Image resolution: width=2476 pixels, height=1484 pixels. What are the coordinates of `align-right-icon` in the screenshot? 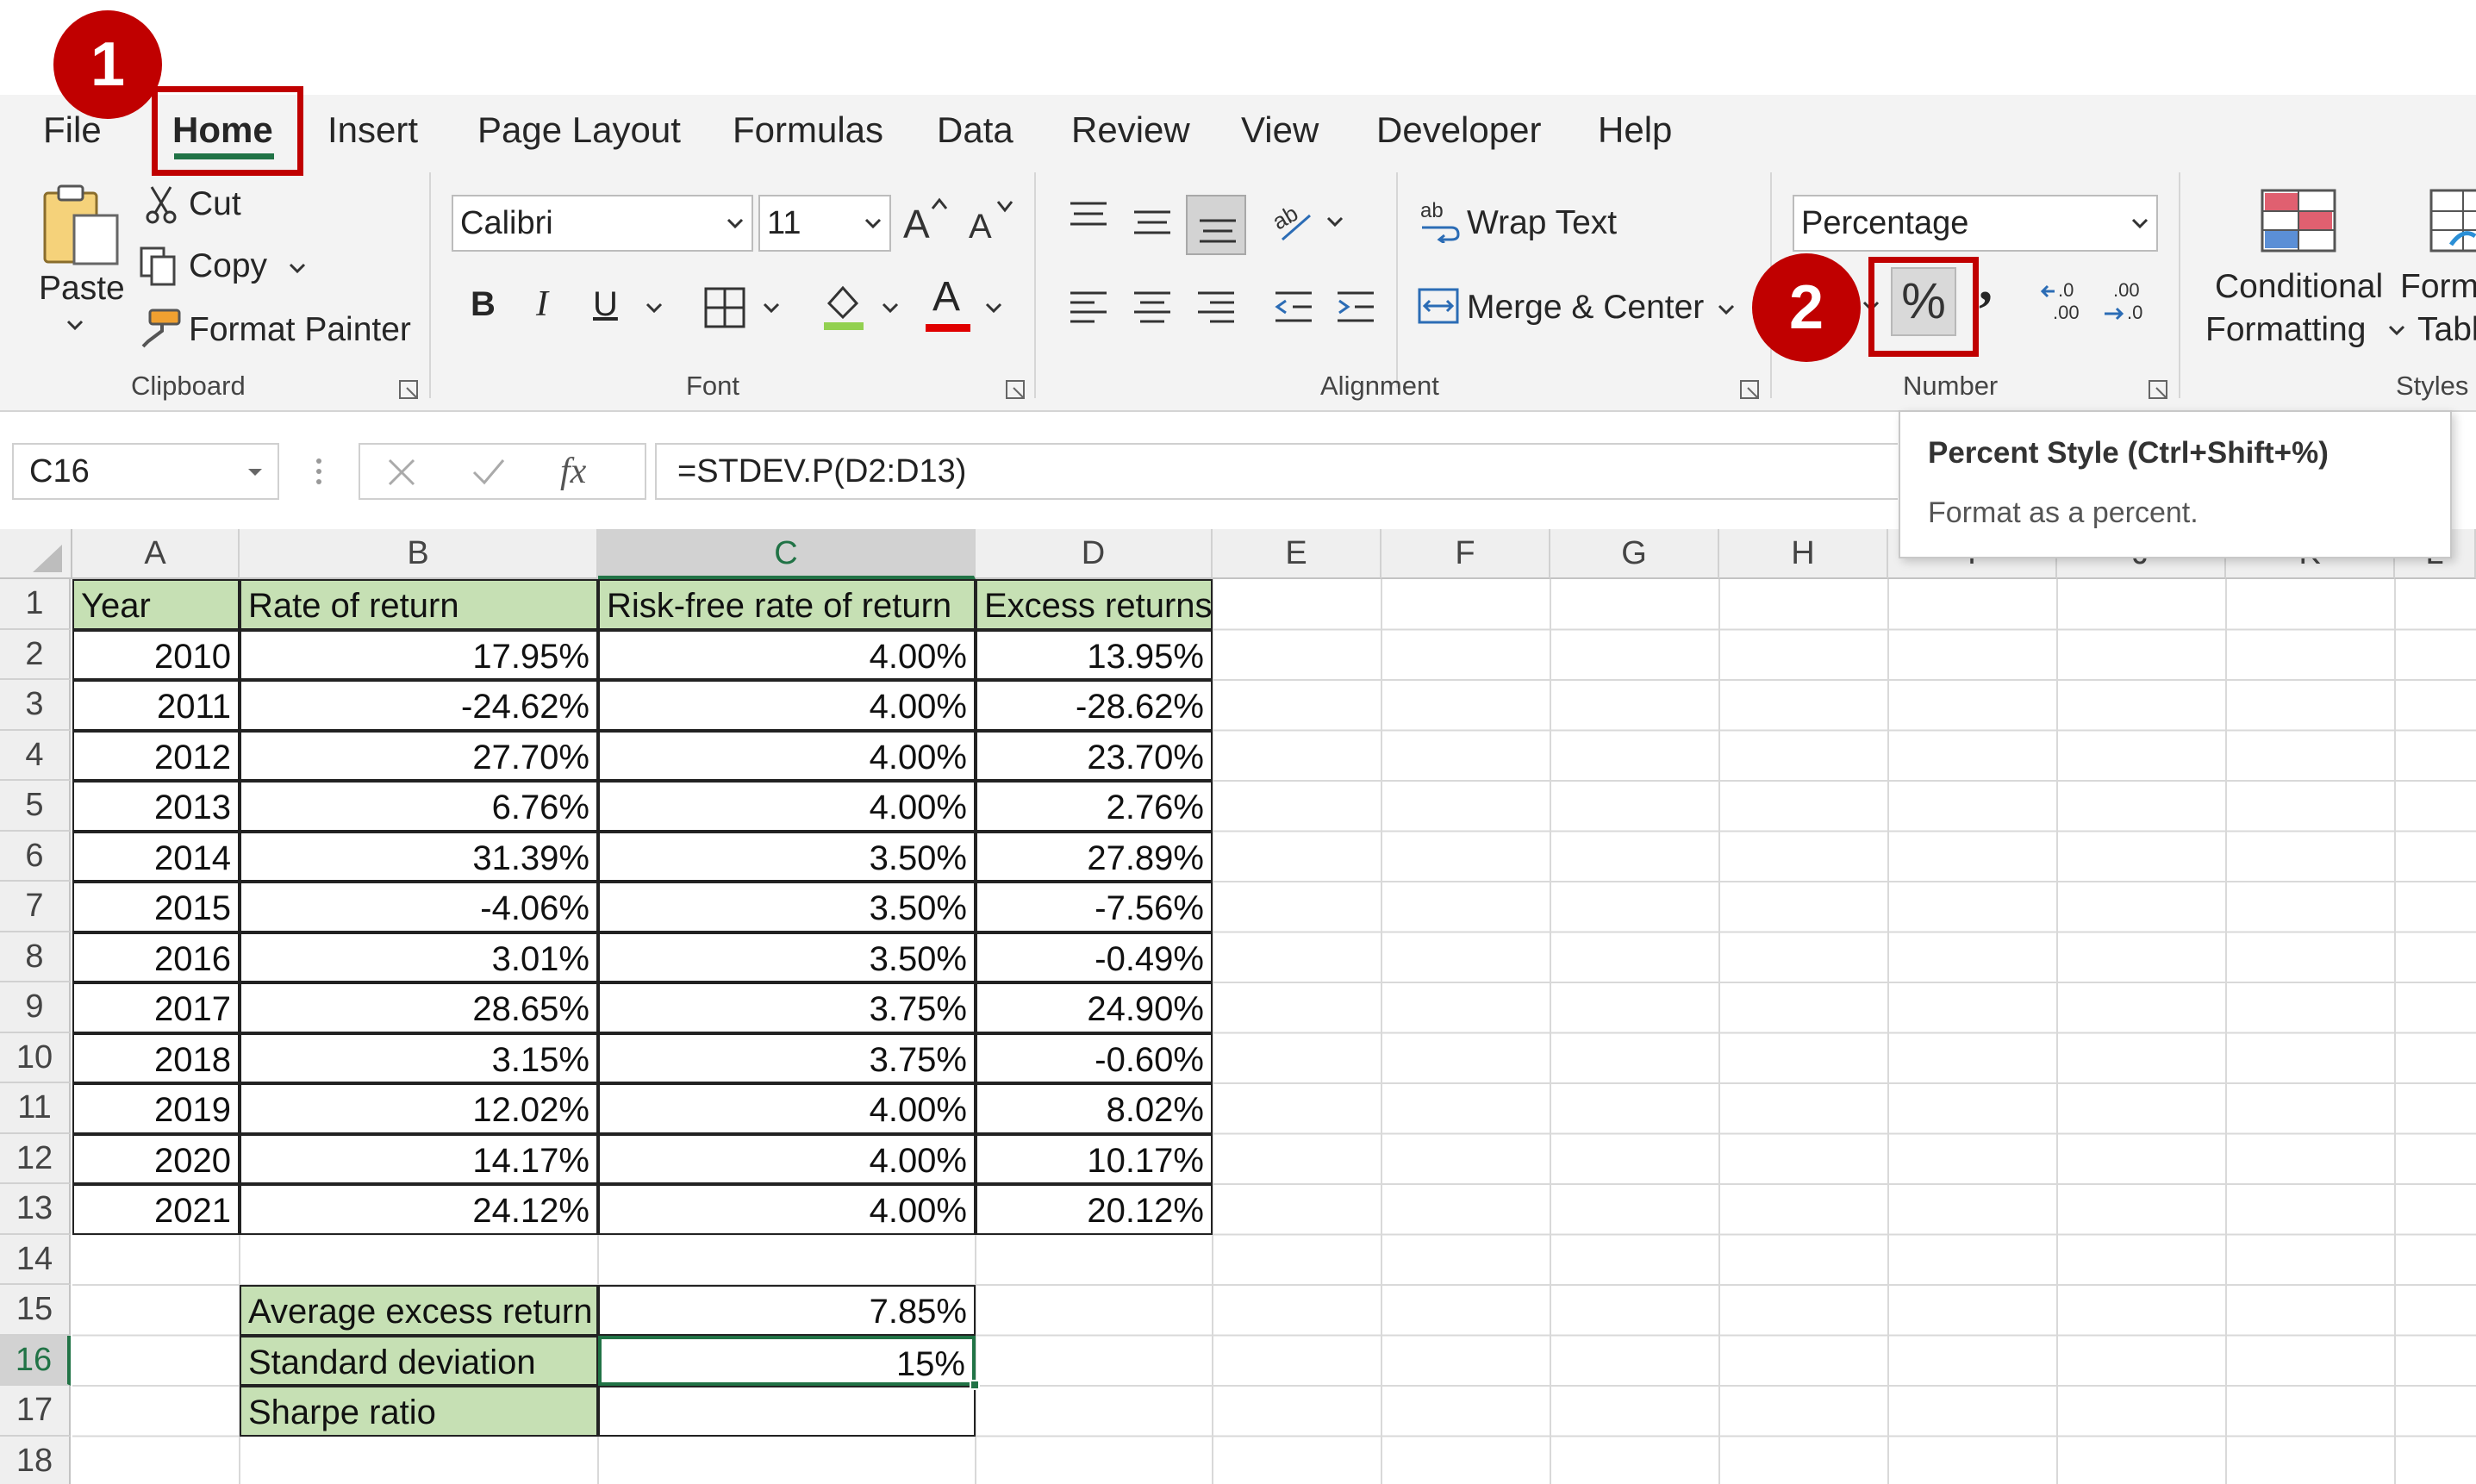 It's located at (1216, 307).